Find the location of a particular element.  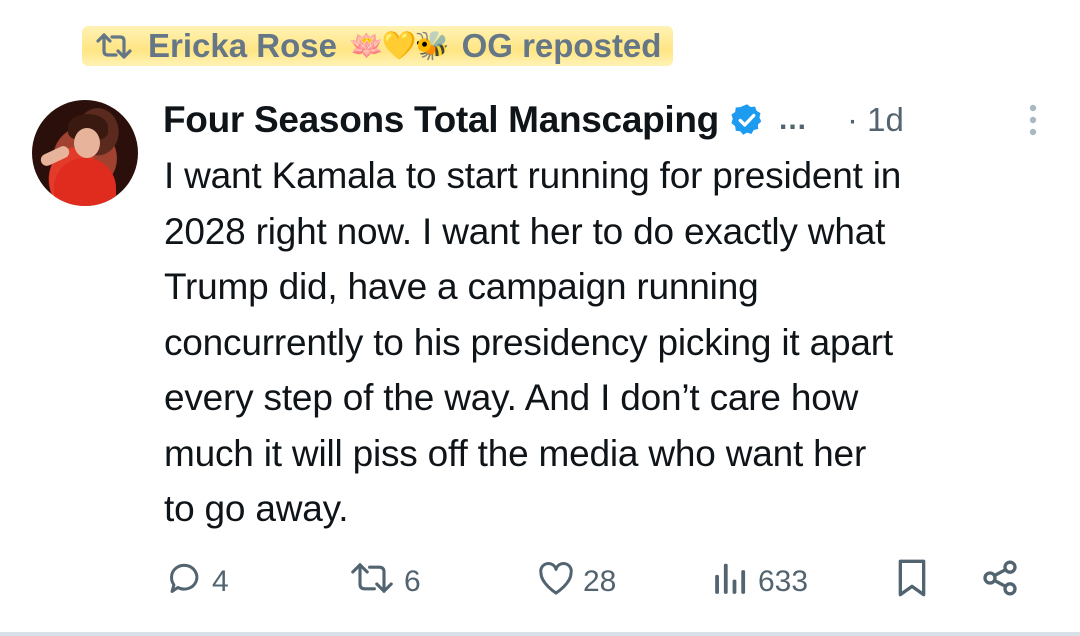

share-button is located at coordinates (1000, 582).